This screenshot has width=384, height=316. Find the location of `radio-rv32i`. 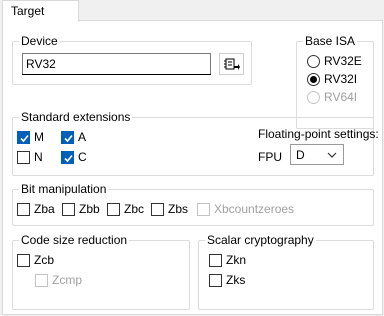

radio-rv32i is located at coordinates (313, 79).